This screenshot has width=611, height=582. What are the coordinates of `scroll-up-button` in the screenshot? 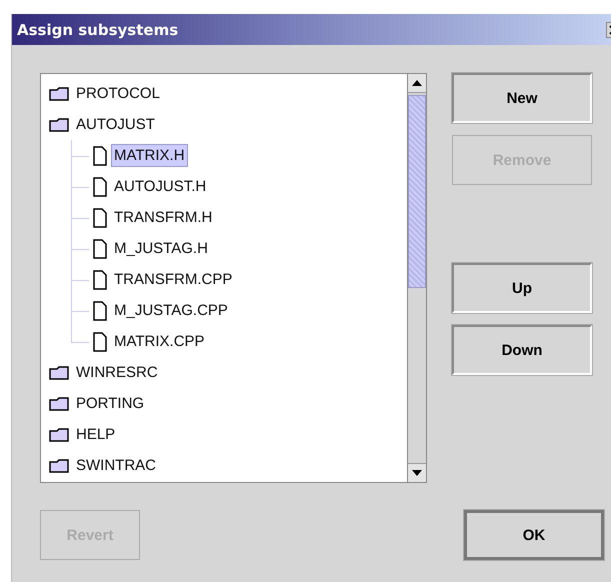 It's located at (417, 83).